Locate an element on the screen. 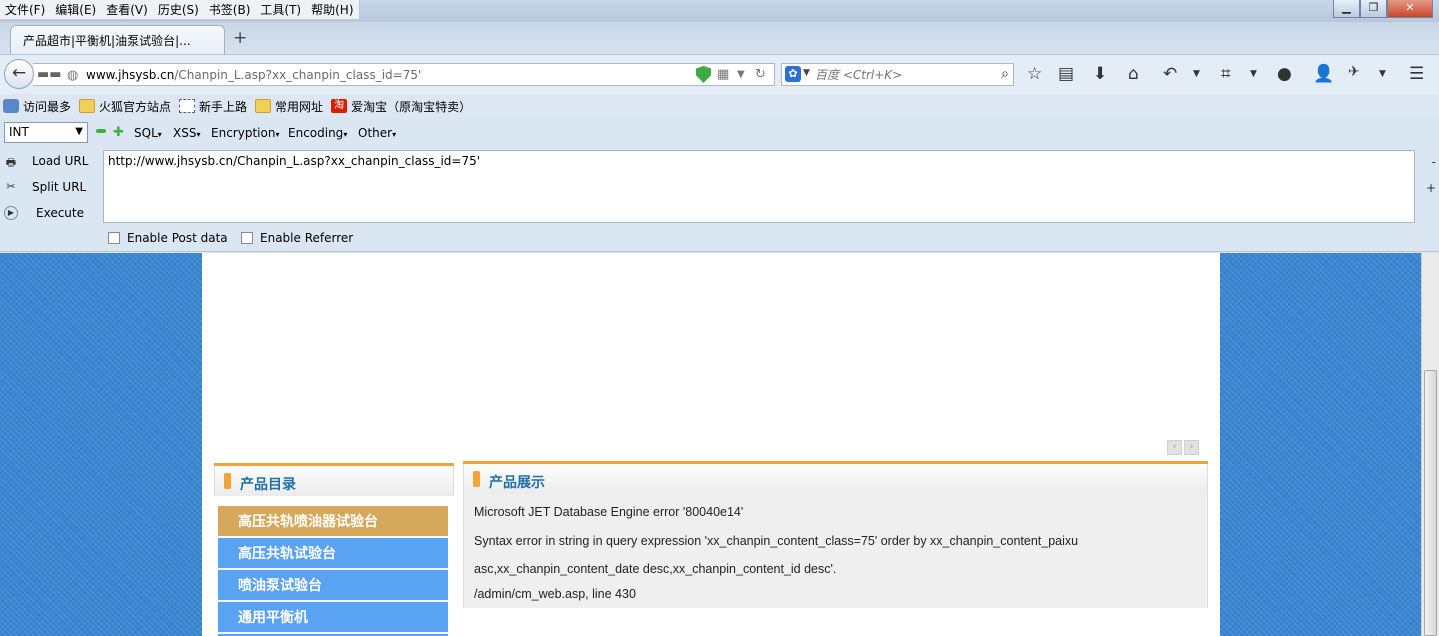  category-item: 通用平衡机 is located at coordinates (333, 617).